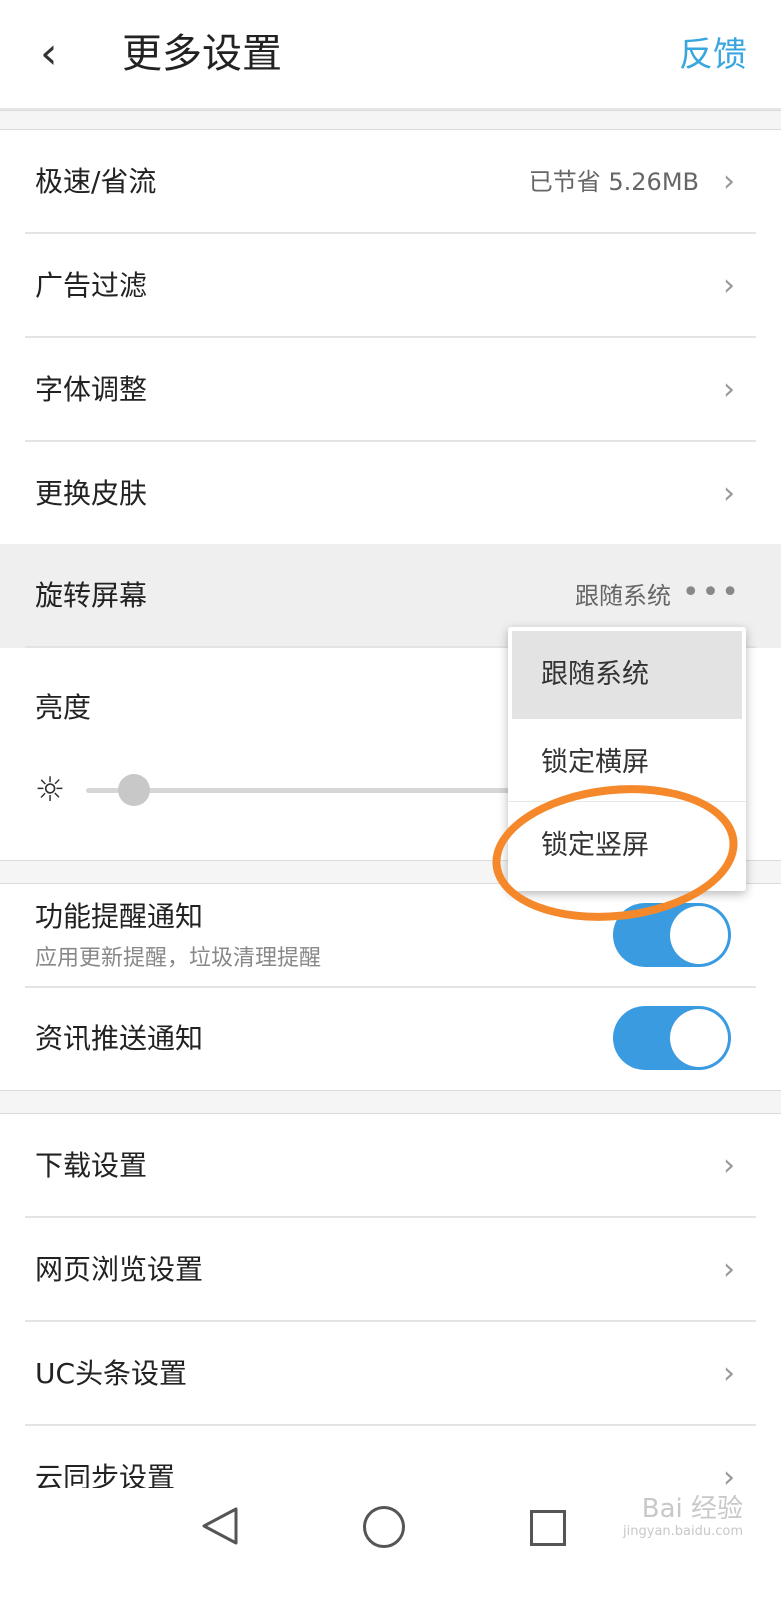  Describe the element at coordinates (390, 1270) in the screenshot. I see `settings-item-web-browsing: 网页浏览设置 ›` at that location.